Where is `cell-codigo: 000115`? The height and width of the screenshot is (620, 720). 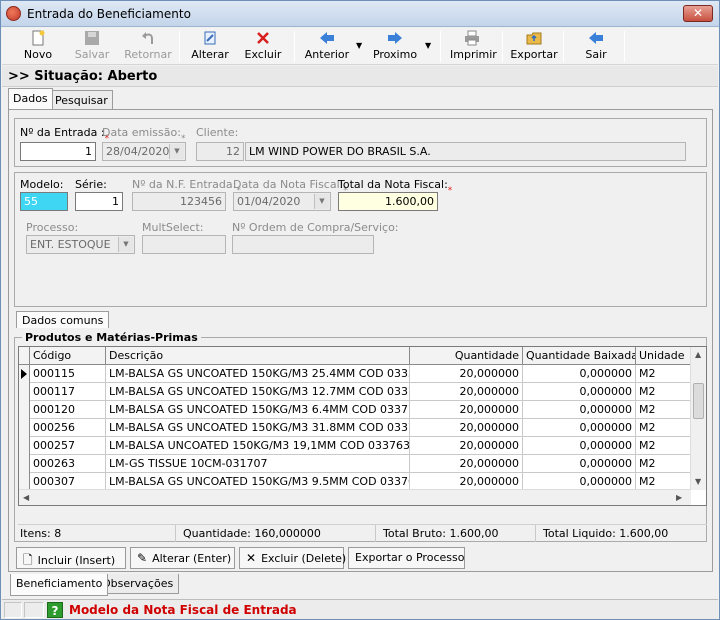
cell-codigo: 000115 is located at coordinates (68, 374).